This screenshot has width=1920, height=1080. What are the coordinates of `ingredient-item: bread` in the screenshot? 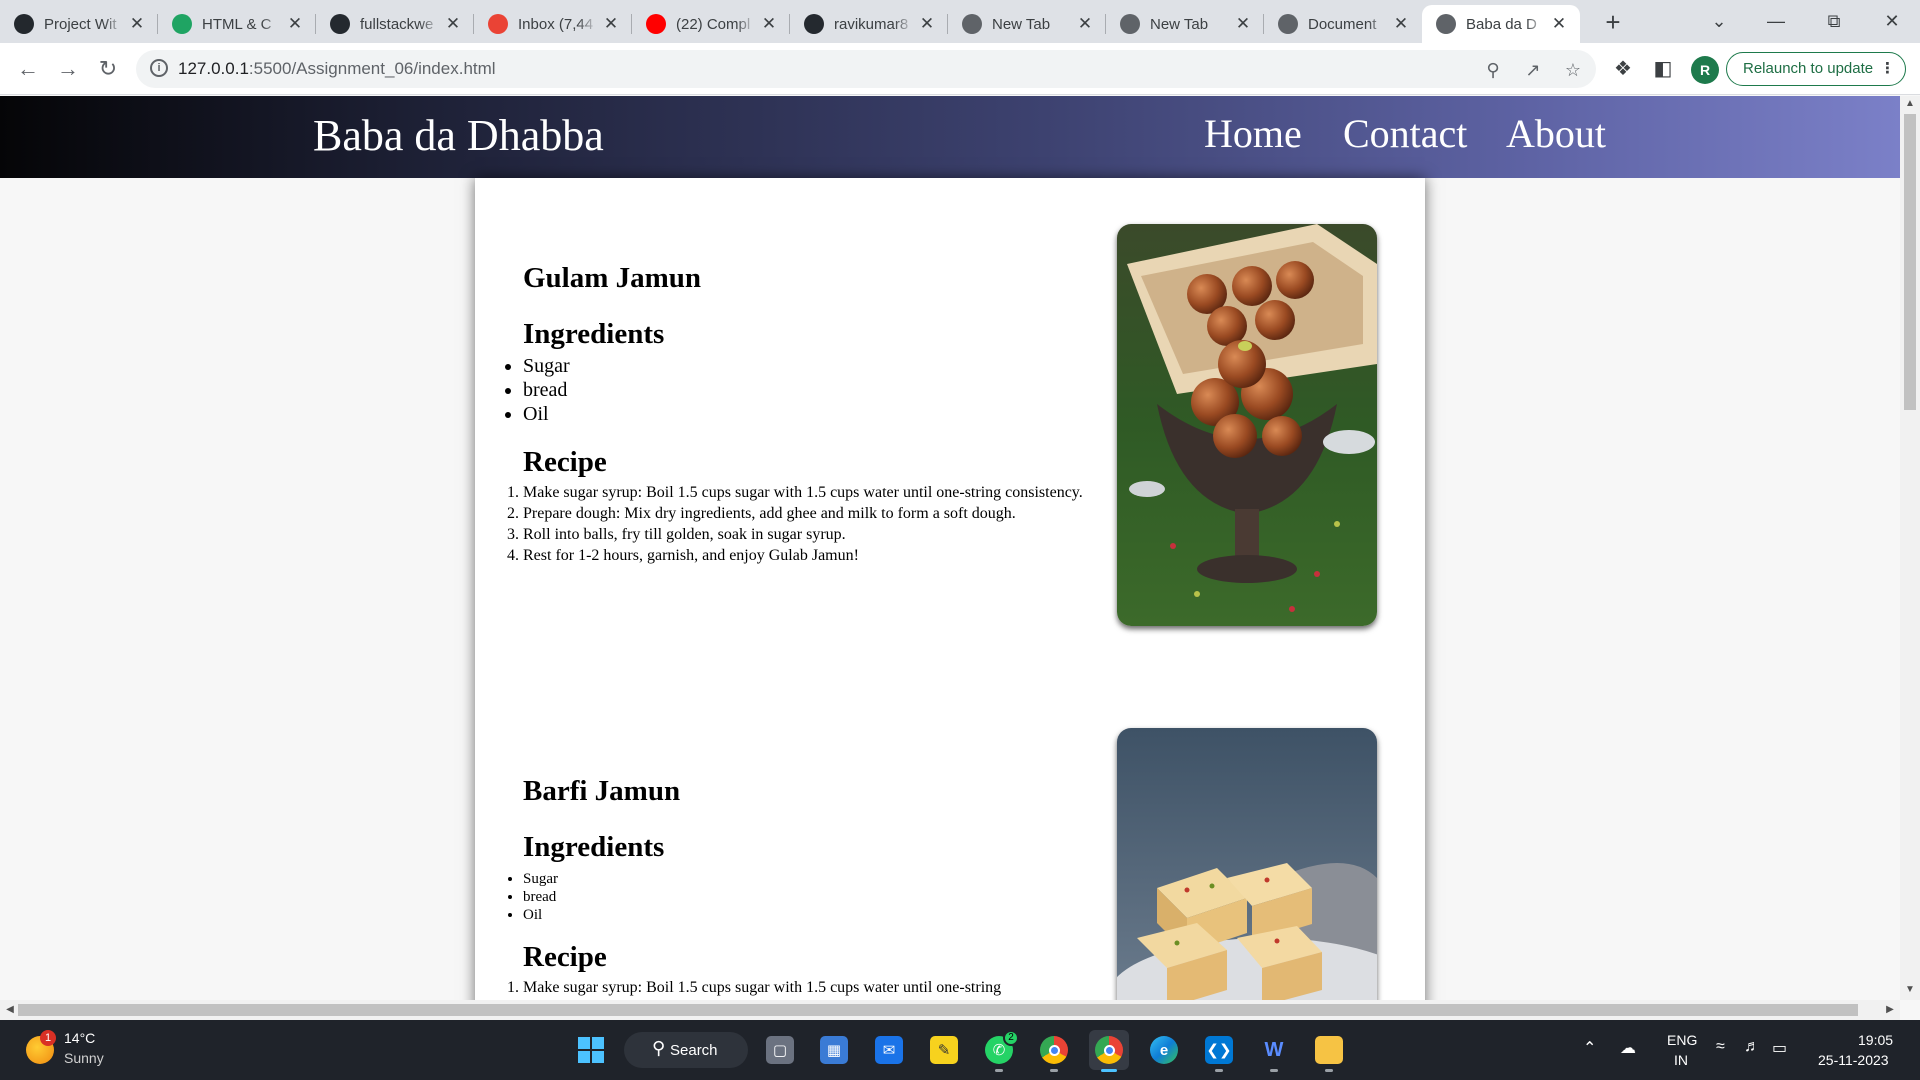 It's located at (803, 390).